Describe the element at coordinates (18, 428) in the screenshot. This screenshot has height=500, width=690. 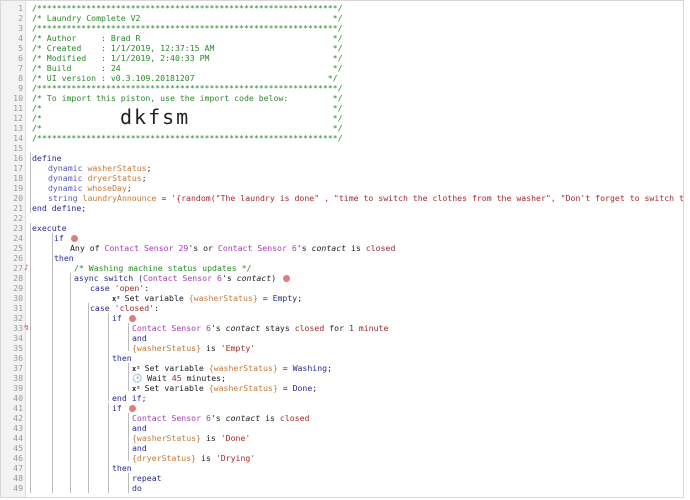
I see `line-number: 43` at that location.